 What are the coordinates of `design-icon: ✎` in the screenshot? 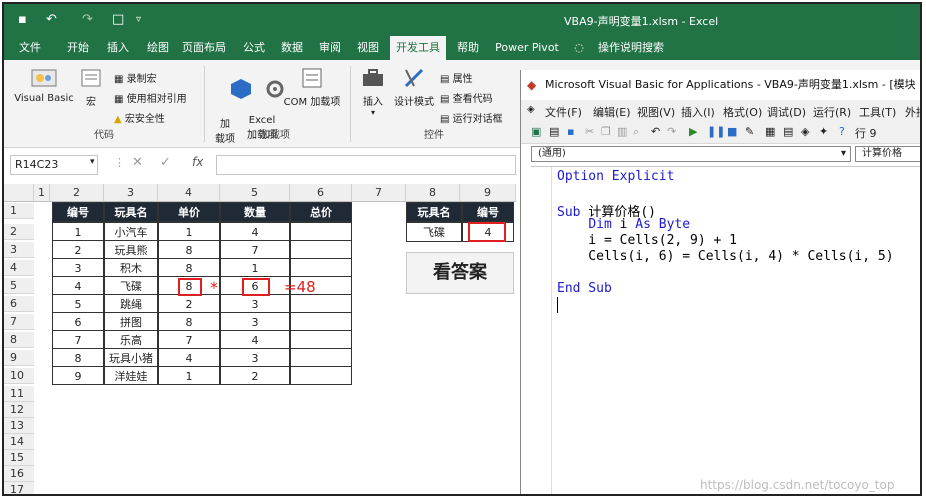 It's located at (749, 131).